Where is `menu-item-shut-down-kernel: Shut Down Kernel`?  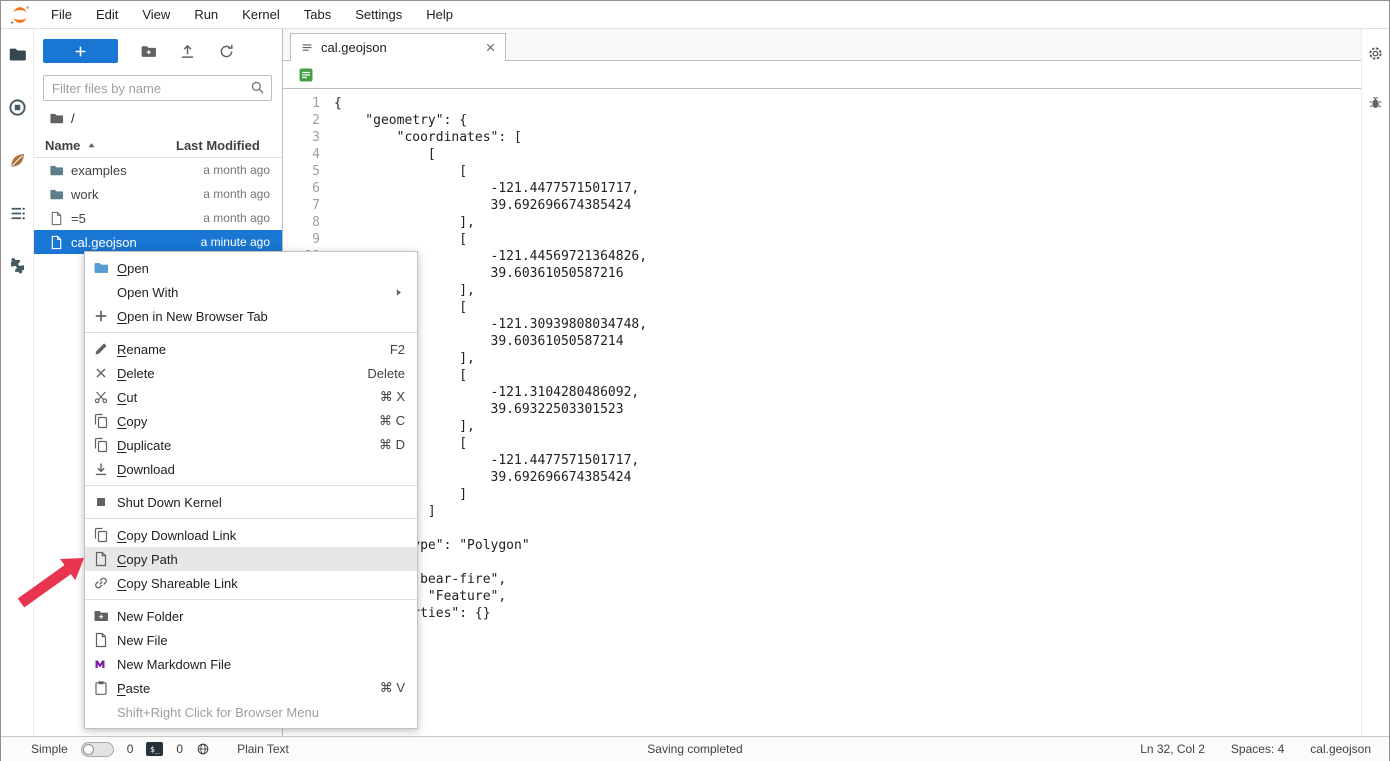
menu-item-shut-down-kernel: Shut Down Kernel is located at coordinates (251, 502).